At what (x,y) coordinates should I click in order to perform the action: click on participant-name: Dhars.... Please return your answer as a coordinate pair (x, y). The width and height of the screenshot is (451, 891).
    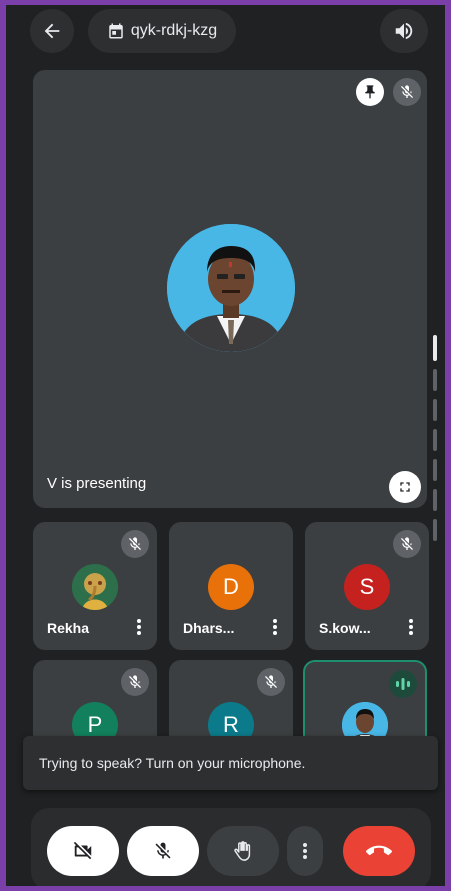
    Looking at the image, I should click on (209, 628).